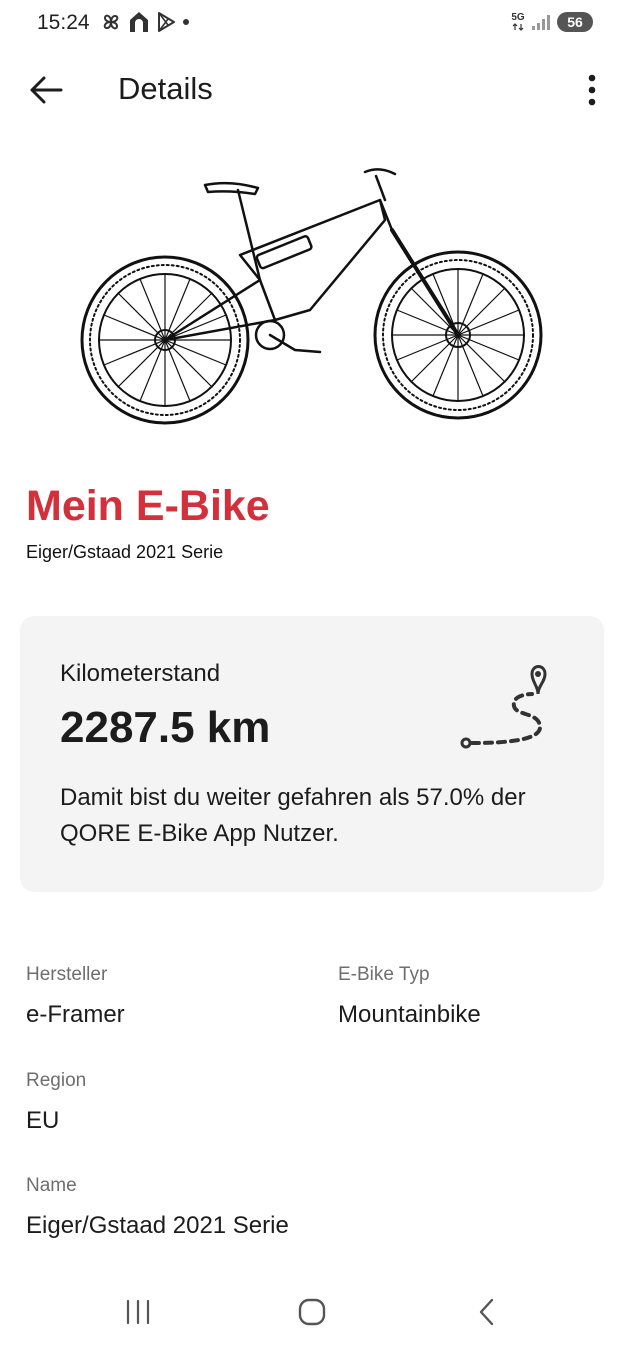 This screenshot has width=623, height=1350. I want to click on odometer-label: Kilometerstand, so click(140, 673).